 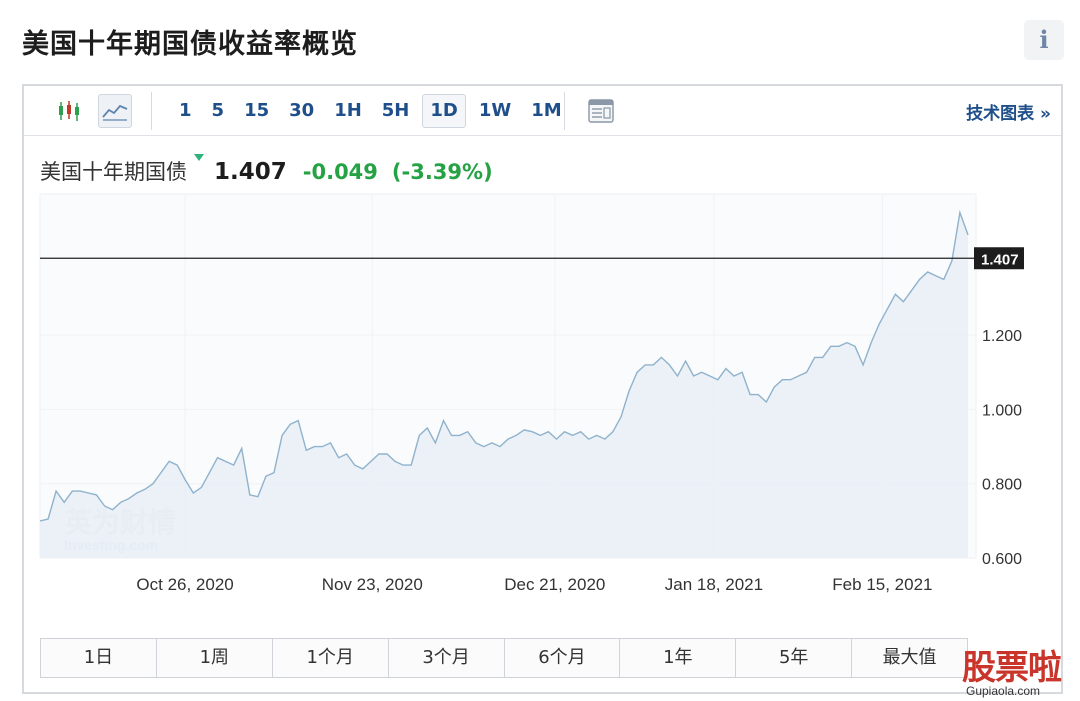 I want to click on period-button: 3个月, so click(x=446, y=658).